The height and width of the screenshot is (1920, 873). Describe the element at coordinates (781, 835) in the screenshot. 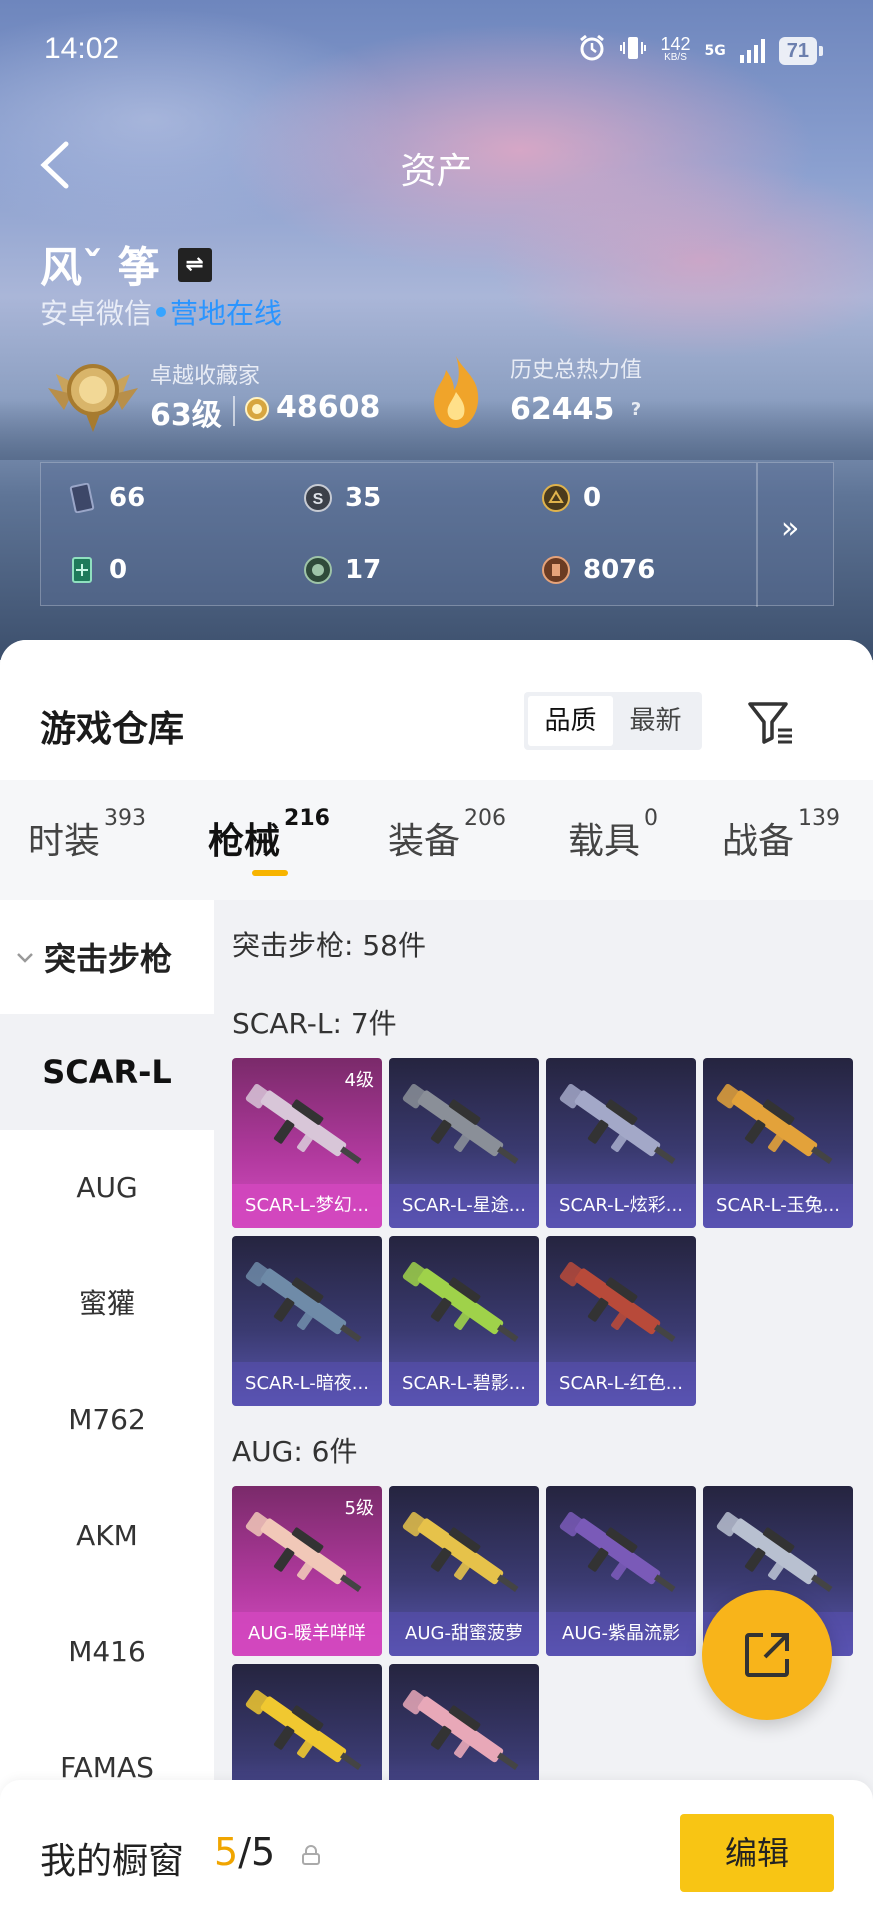

I see `tab-supplies: 战备139` at that location.